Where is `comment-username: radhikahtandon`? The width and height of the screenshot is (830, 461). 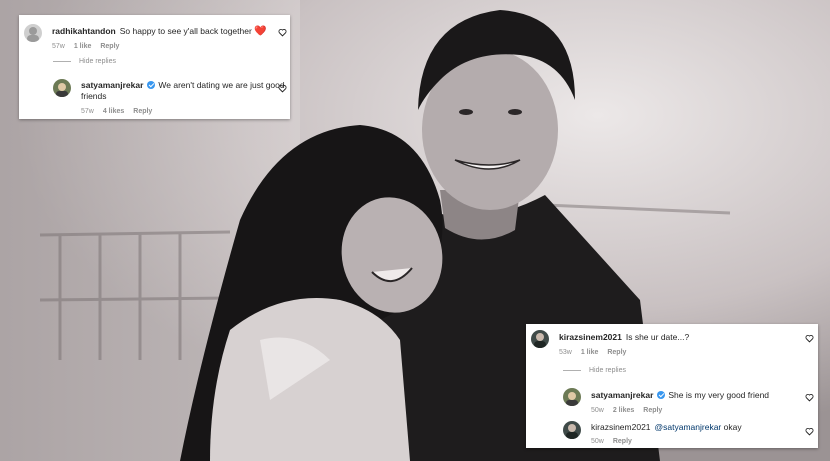
comment-username: radhikahtandon is located at coordinates (84, 31).